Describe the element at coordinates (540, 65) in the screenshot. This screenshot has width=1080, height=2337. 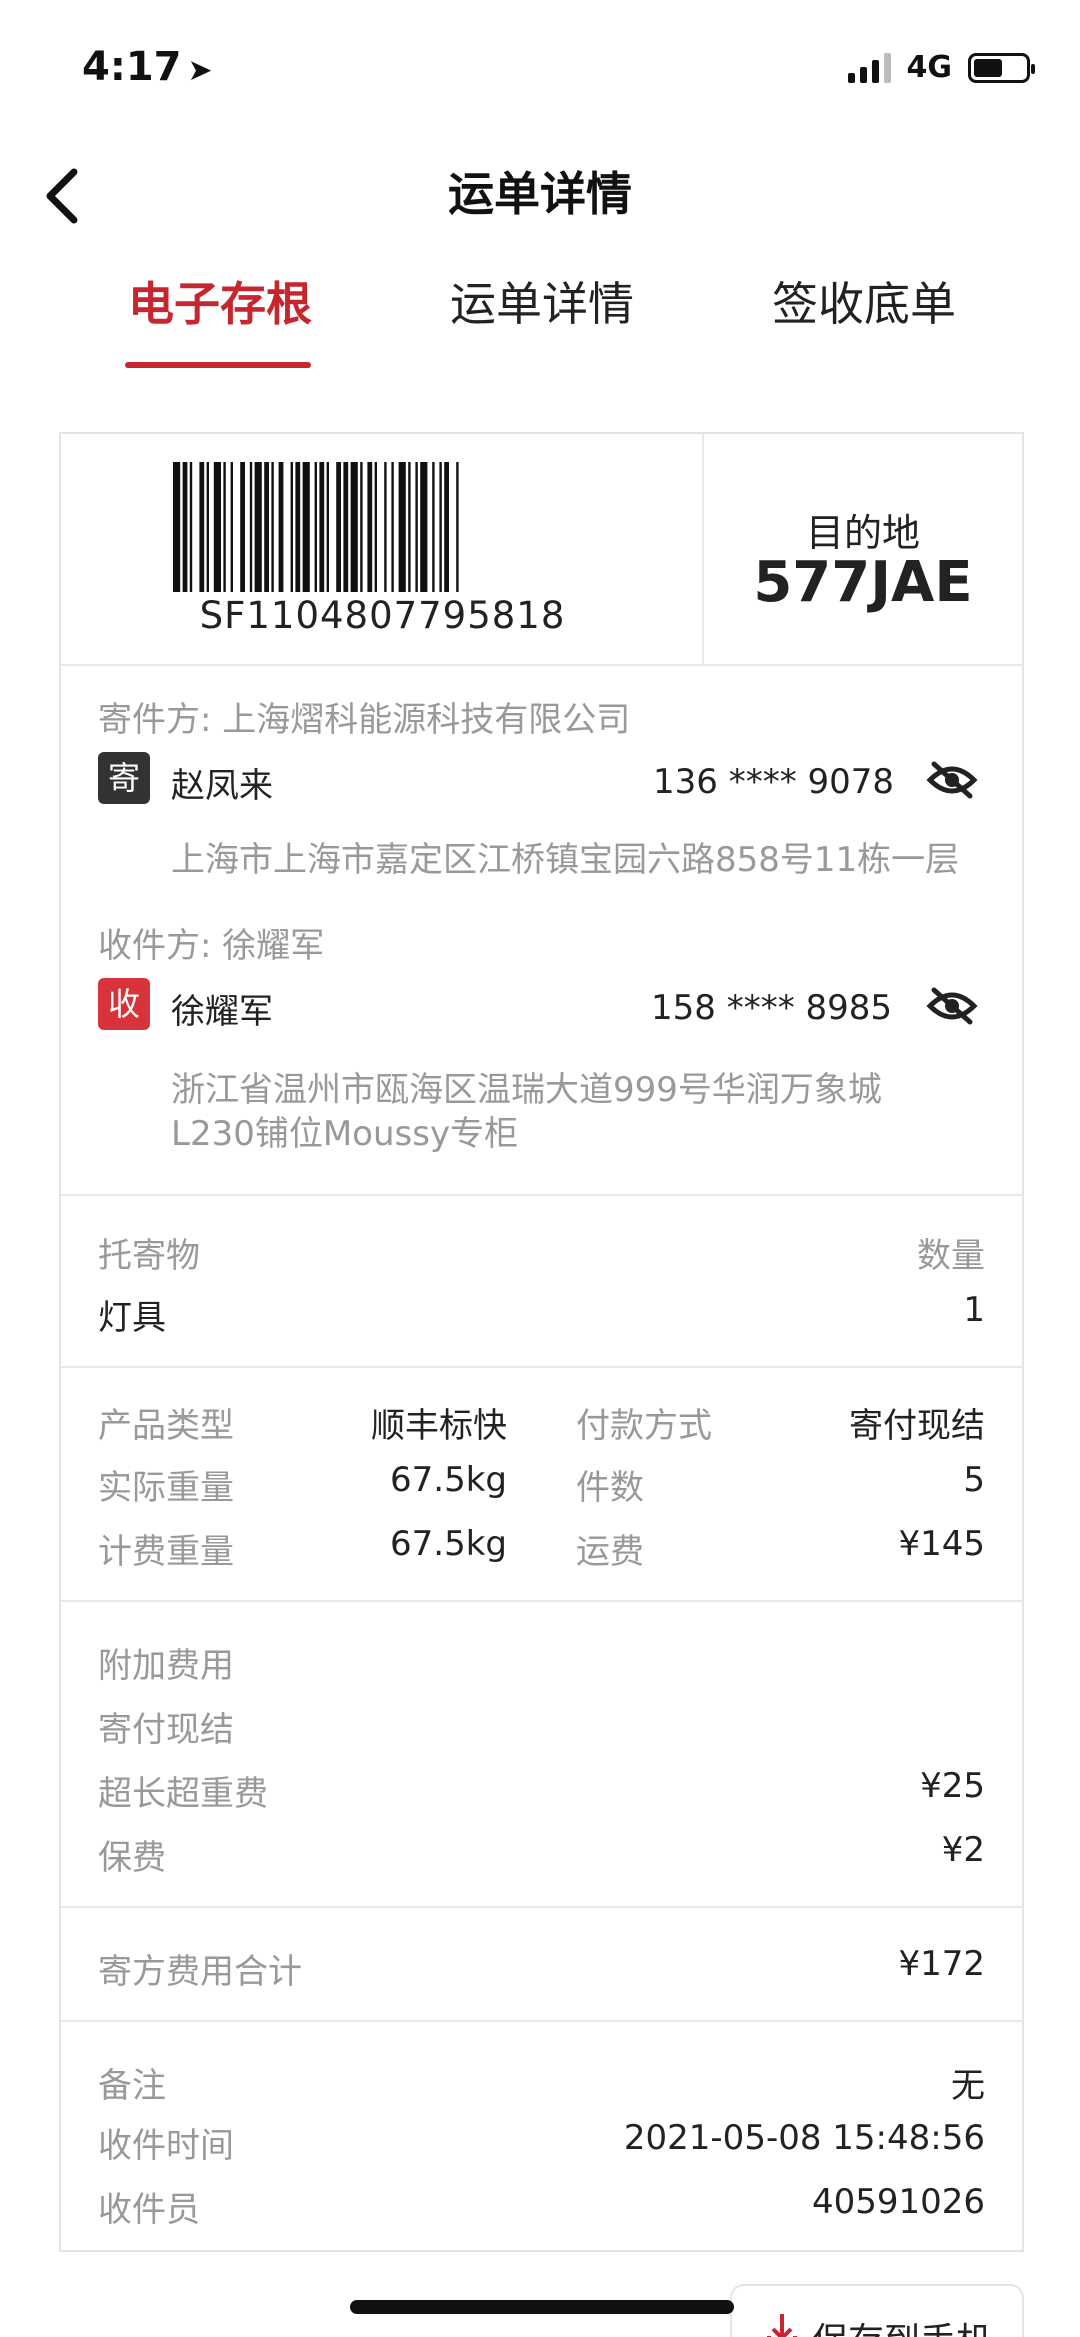
I see `status-bar: 4:17 ➤ 4G` at that location.